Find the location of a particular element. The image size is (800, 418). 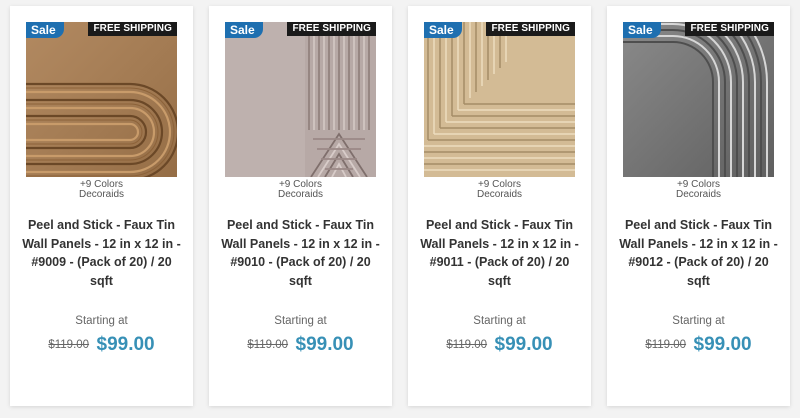

wall-panel-9012-image is located at coordinates (698, 99).